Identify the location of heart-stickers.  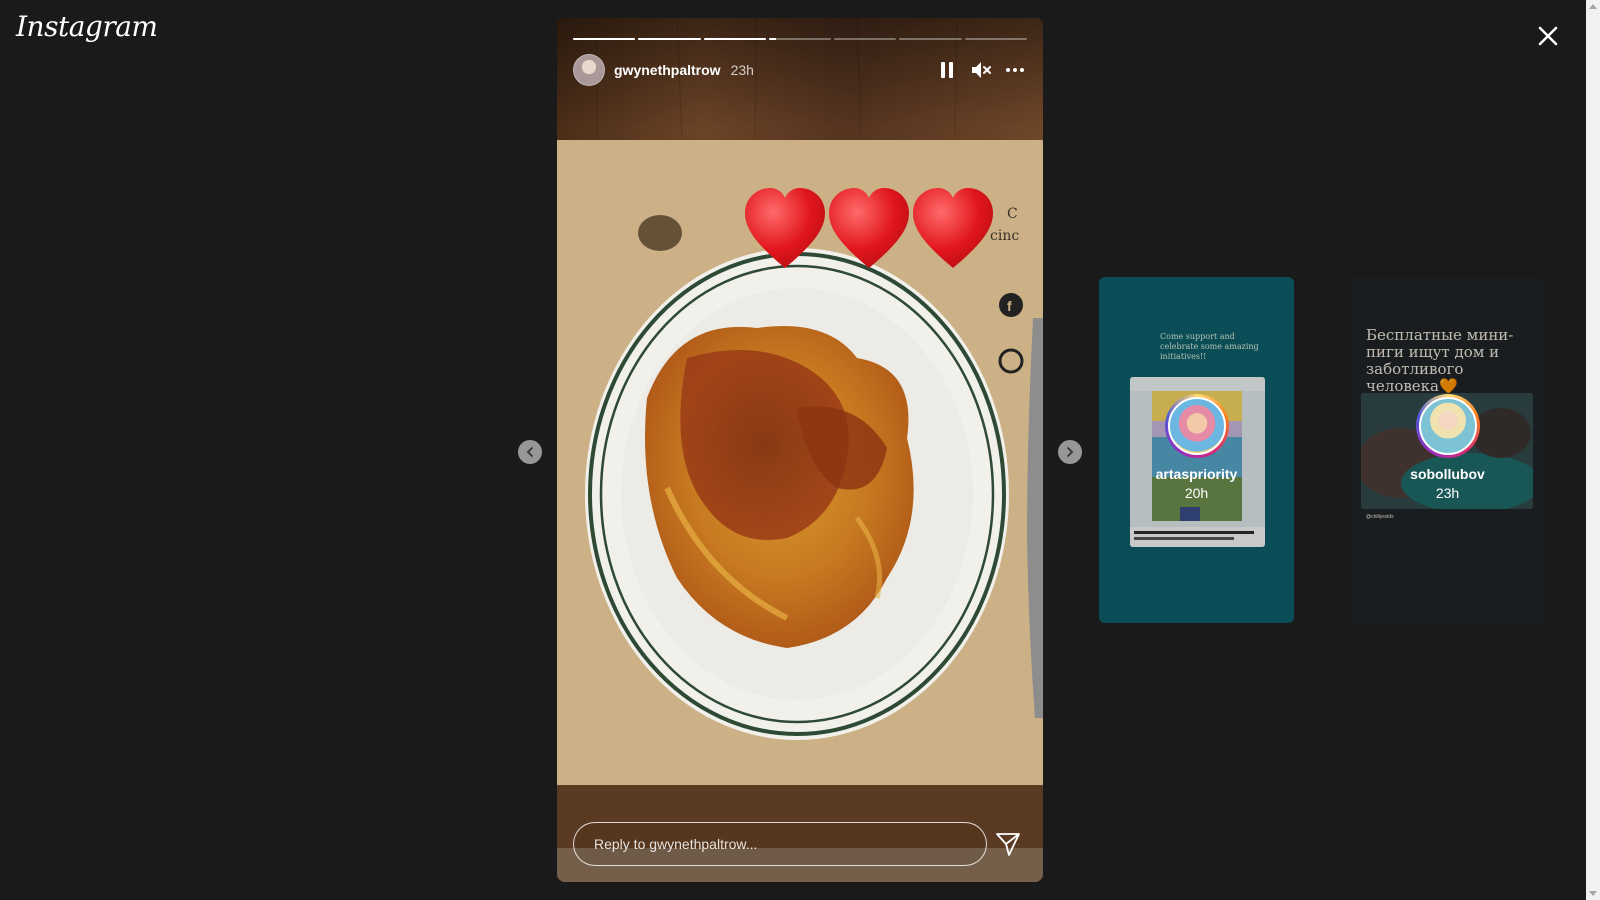
(869, 228).